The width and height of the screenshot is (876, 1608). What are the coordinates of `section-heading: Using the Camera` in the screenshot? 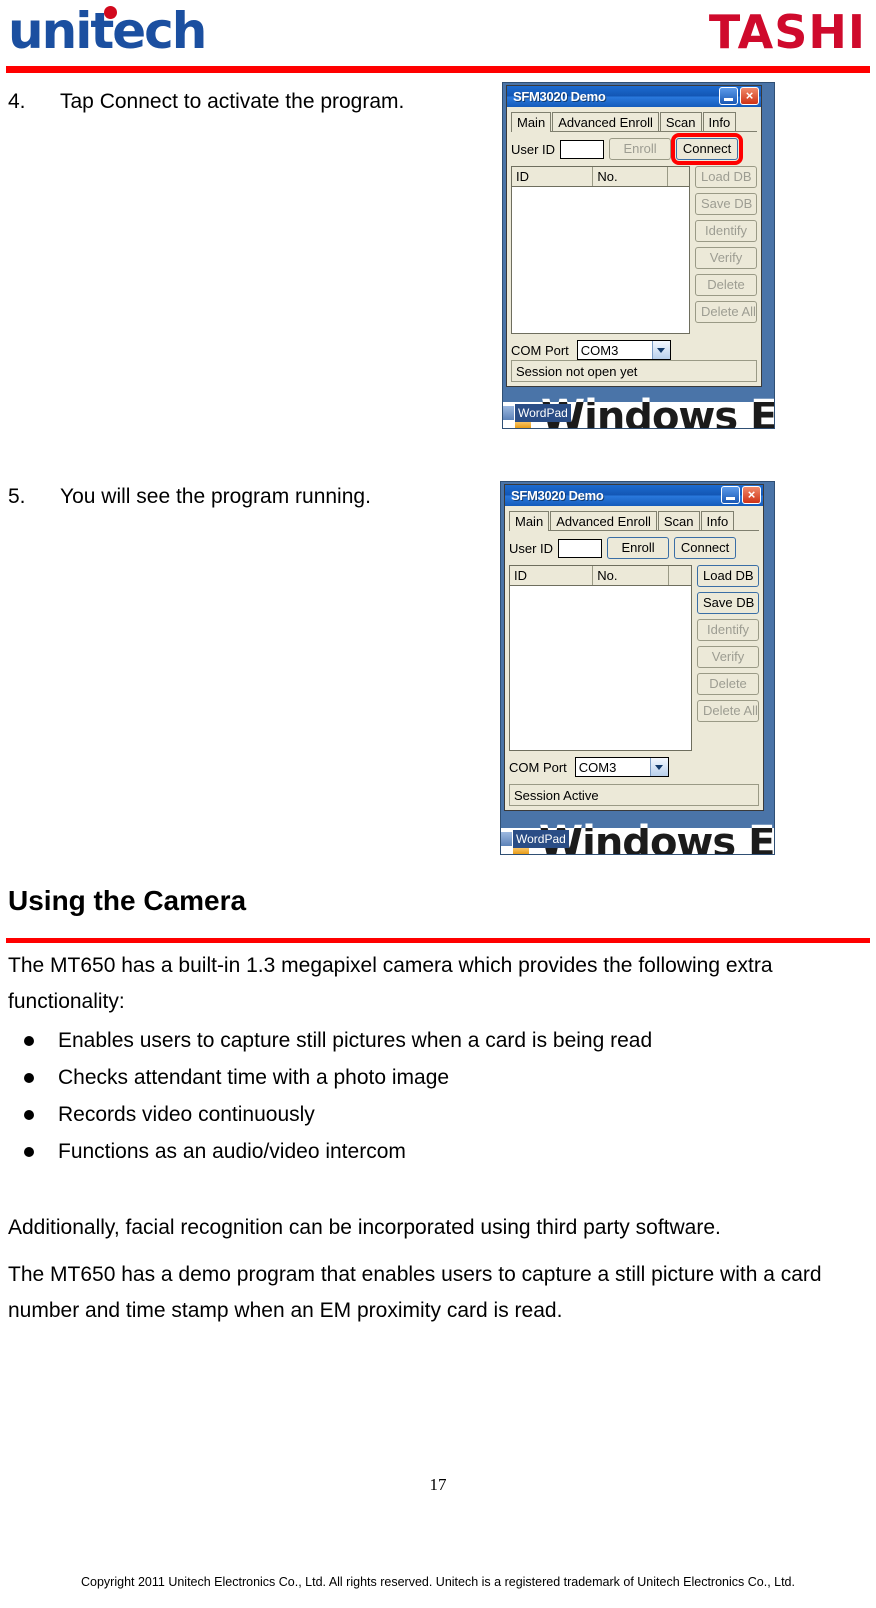 It's located at (127, 900).